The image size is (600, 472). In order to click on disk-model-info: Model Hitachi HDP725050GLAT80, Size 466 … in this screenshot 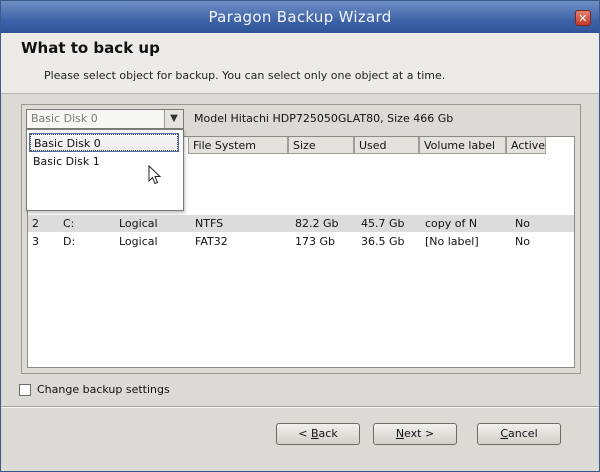, I will do `click(324, 118)`.